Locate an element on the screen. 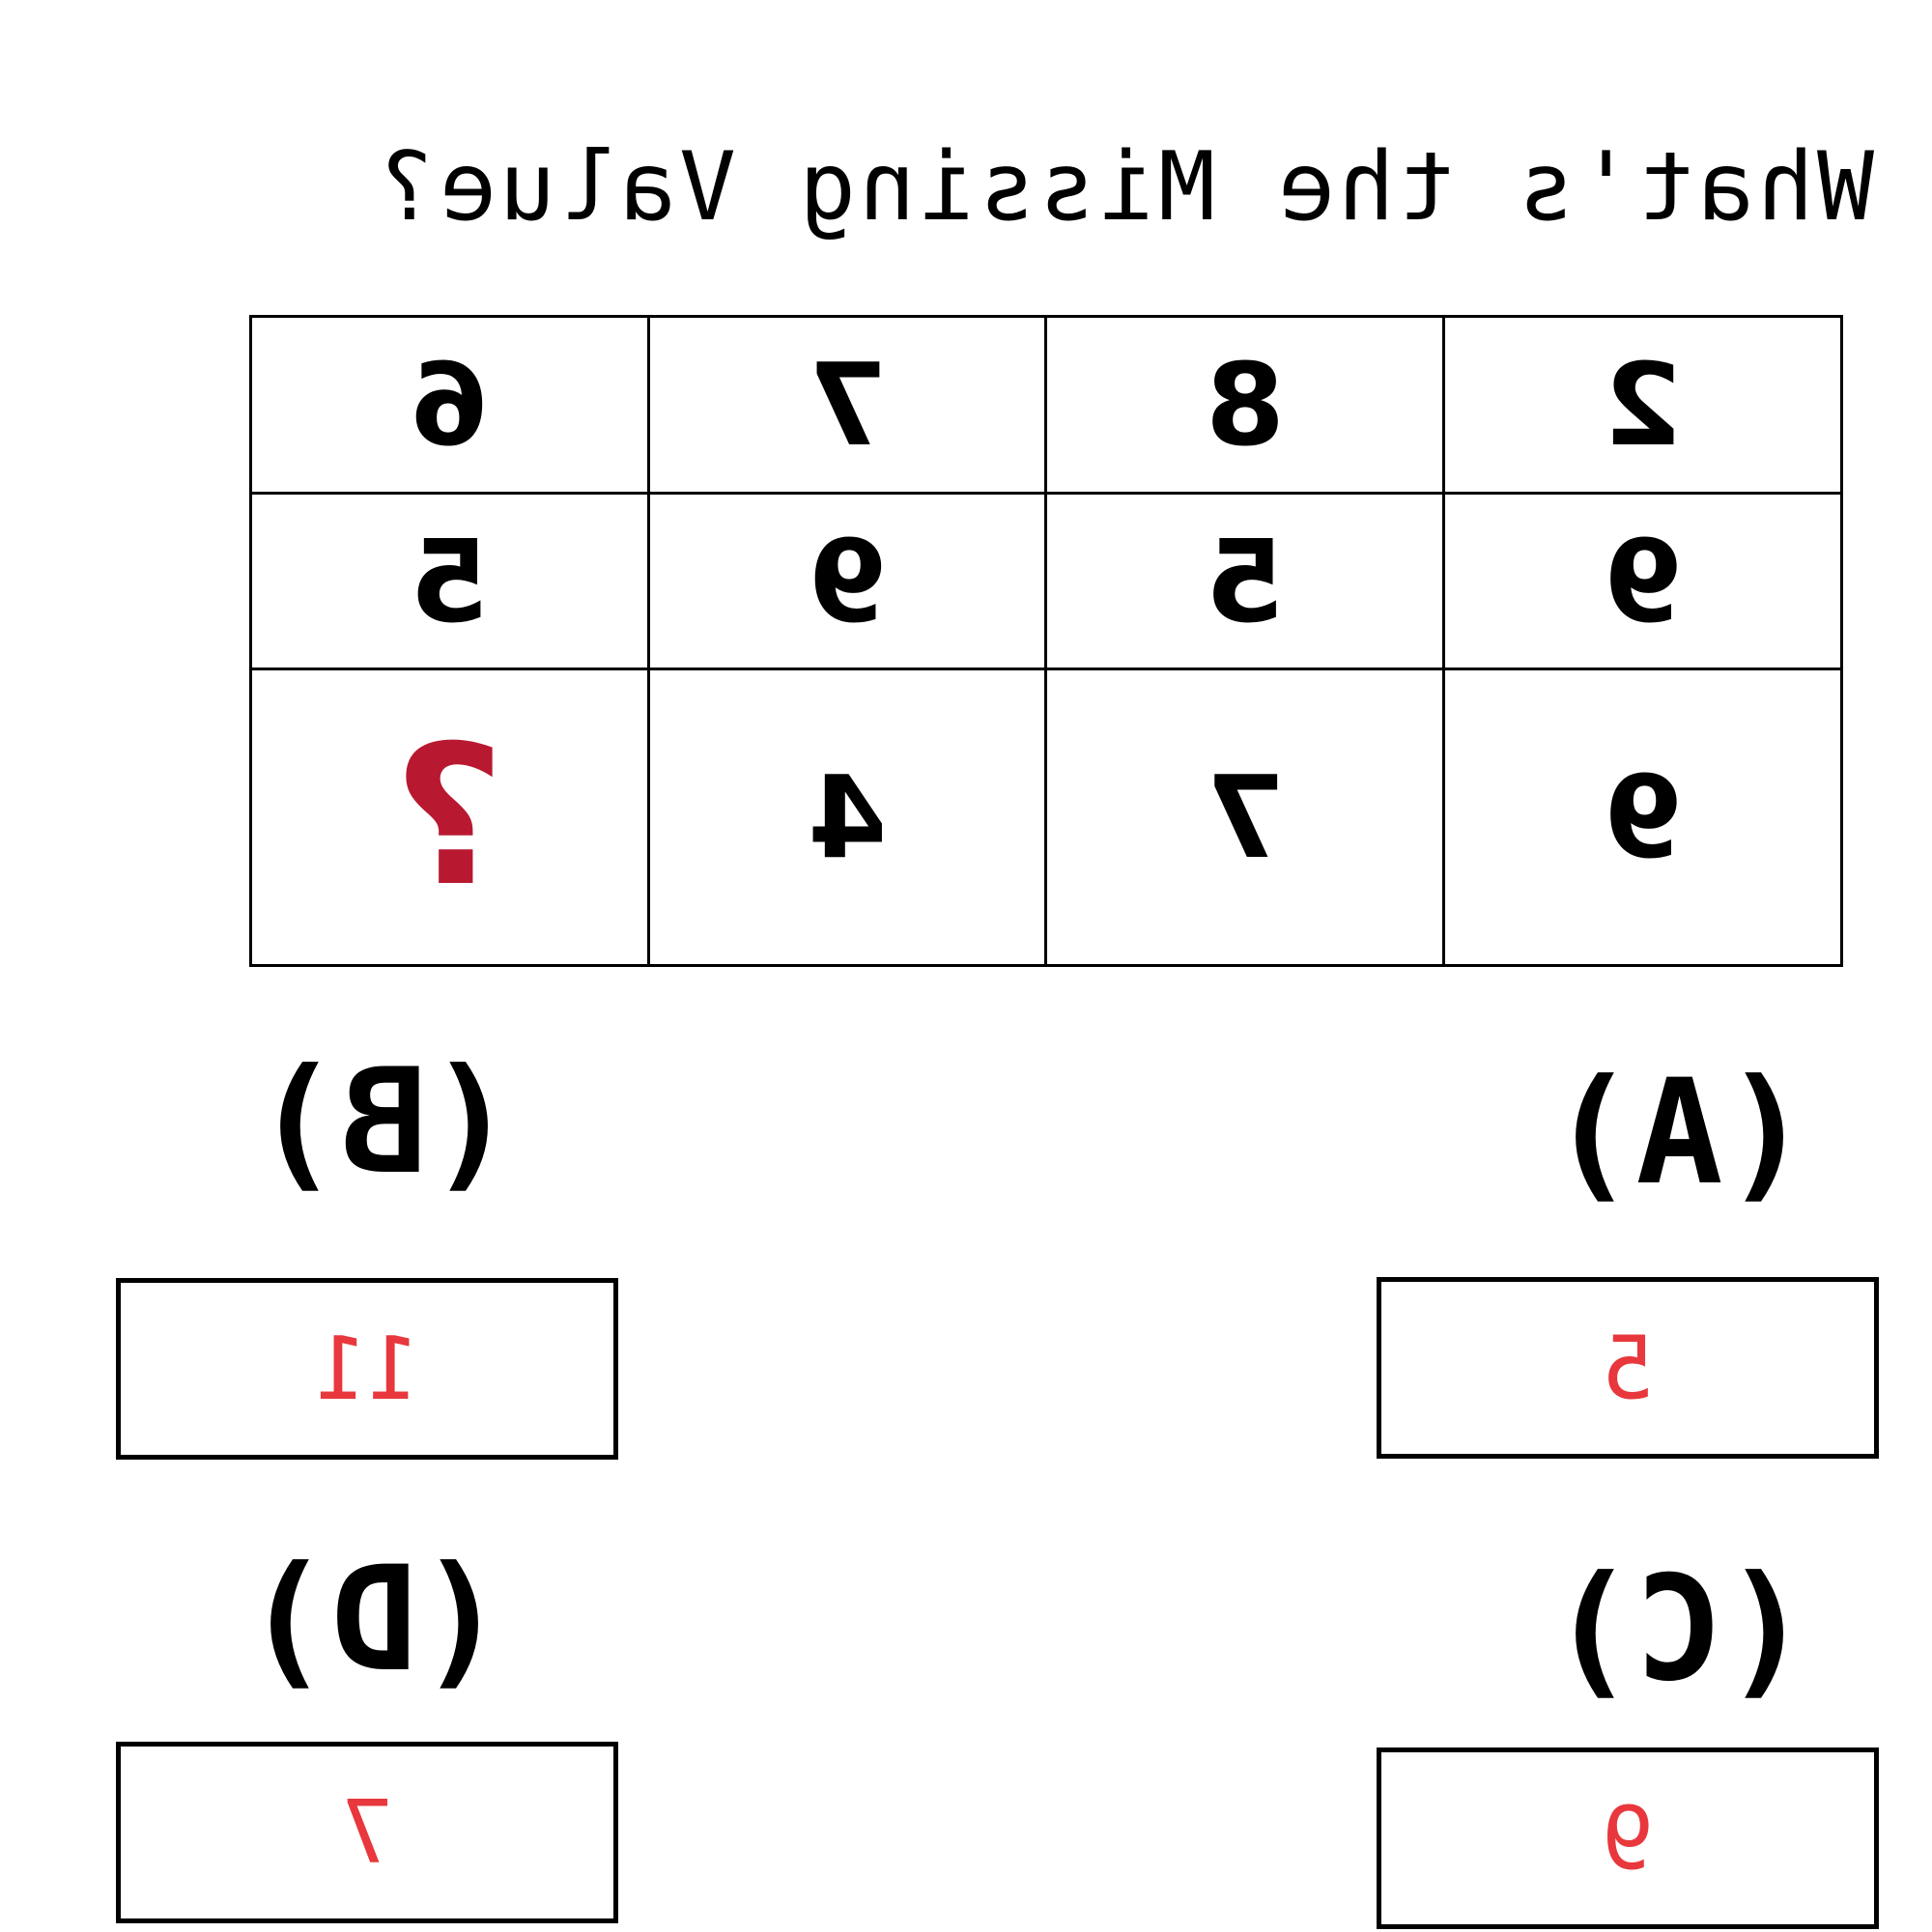 This screenshot has height=1932, width=1932. option-b-label: (B) is located at coordinates (384, 1122).